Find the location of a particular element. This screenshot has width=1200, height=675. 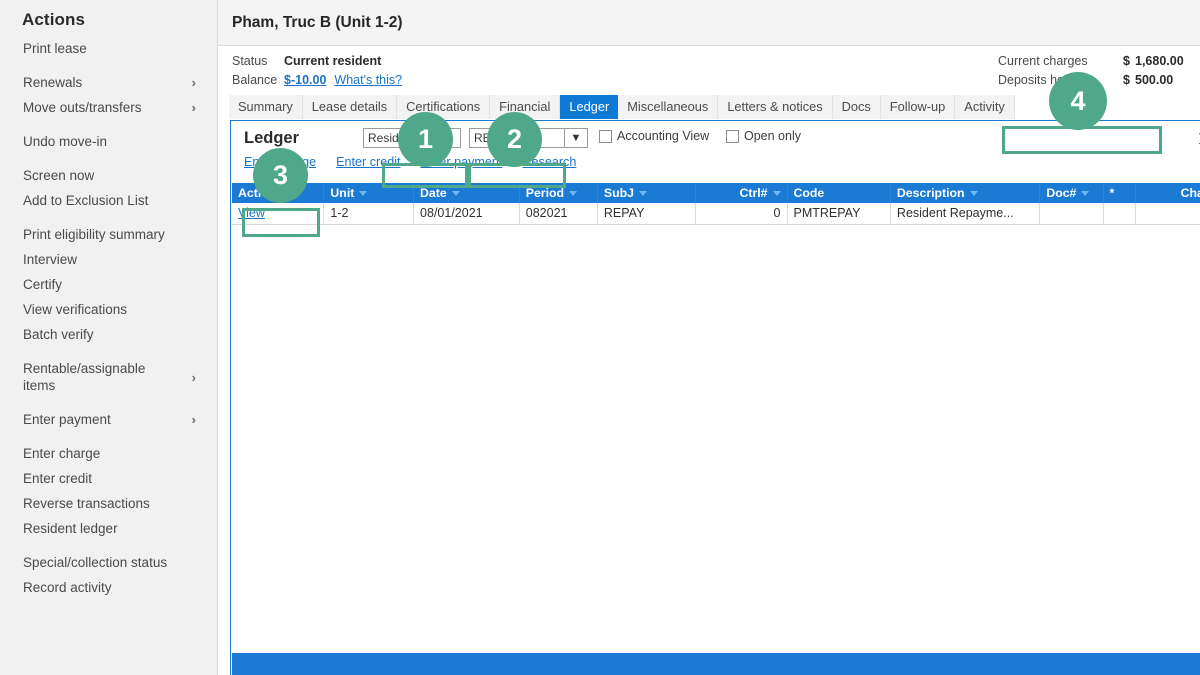

sidebar-item-resident-ledger: Resident ledger is located at coordinates (108, 528).